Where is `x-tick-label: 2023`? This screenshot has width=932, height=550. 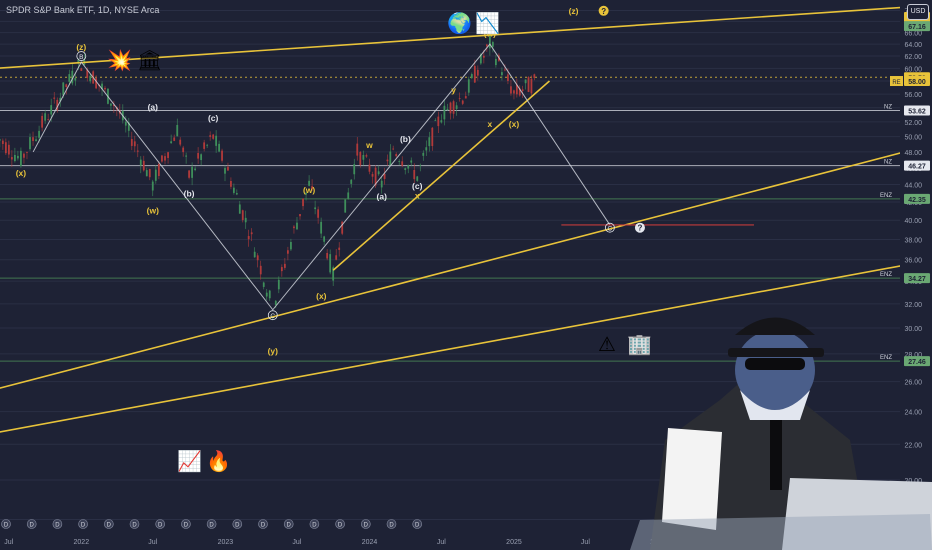
x-tick-label: 2023 is located at coordinates (226, 542).